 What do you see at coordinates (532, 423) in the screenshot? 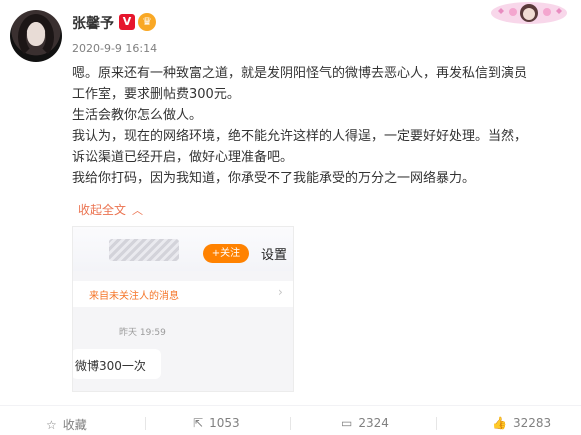
I see `like-count: 32283` at bounding box center [532, 423].